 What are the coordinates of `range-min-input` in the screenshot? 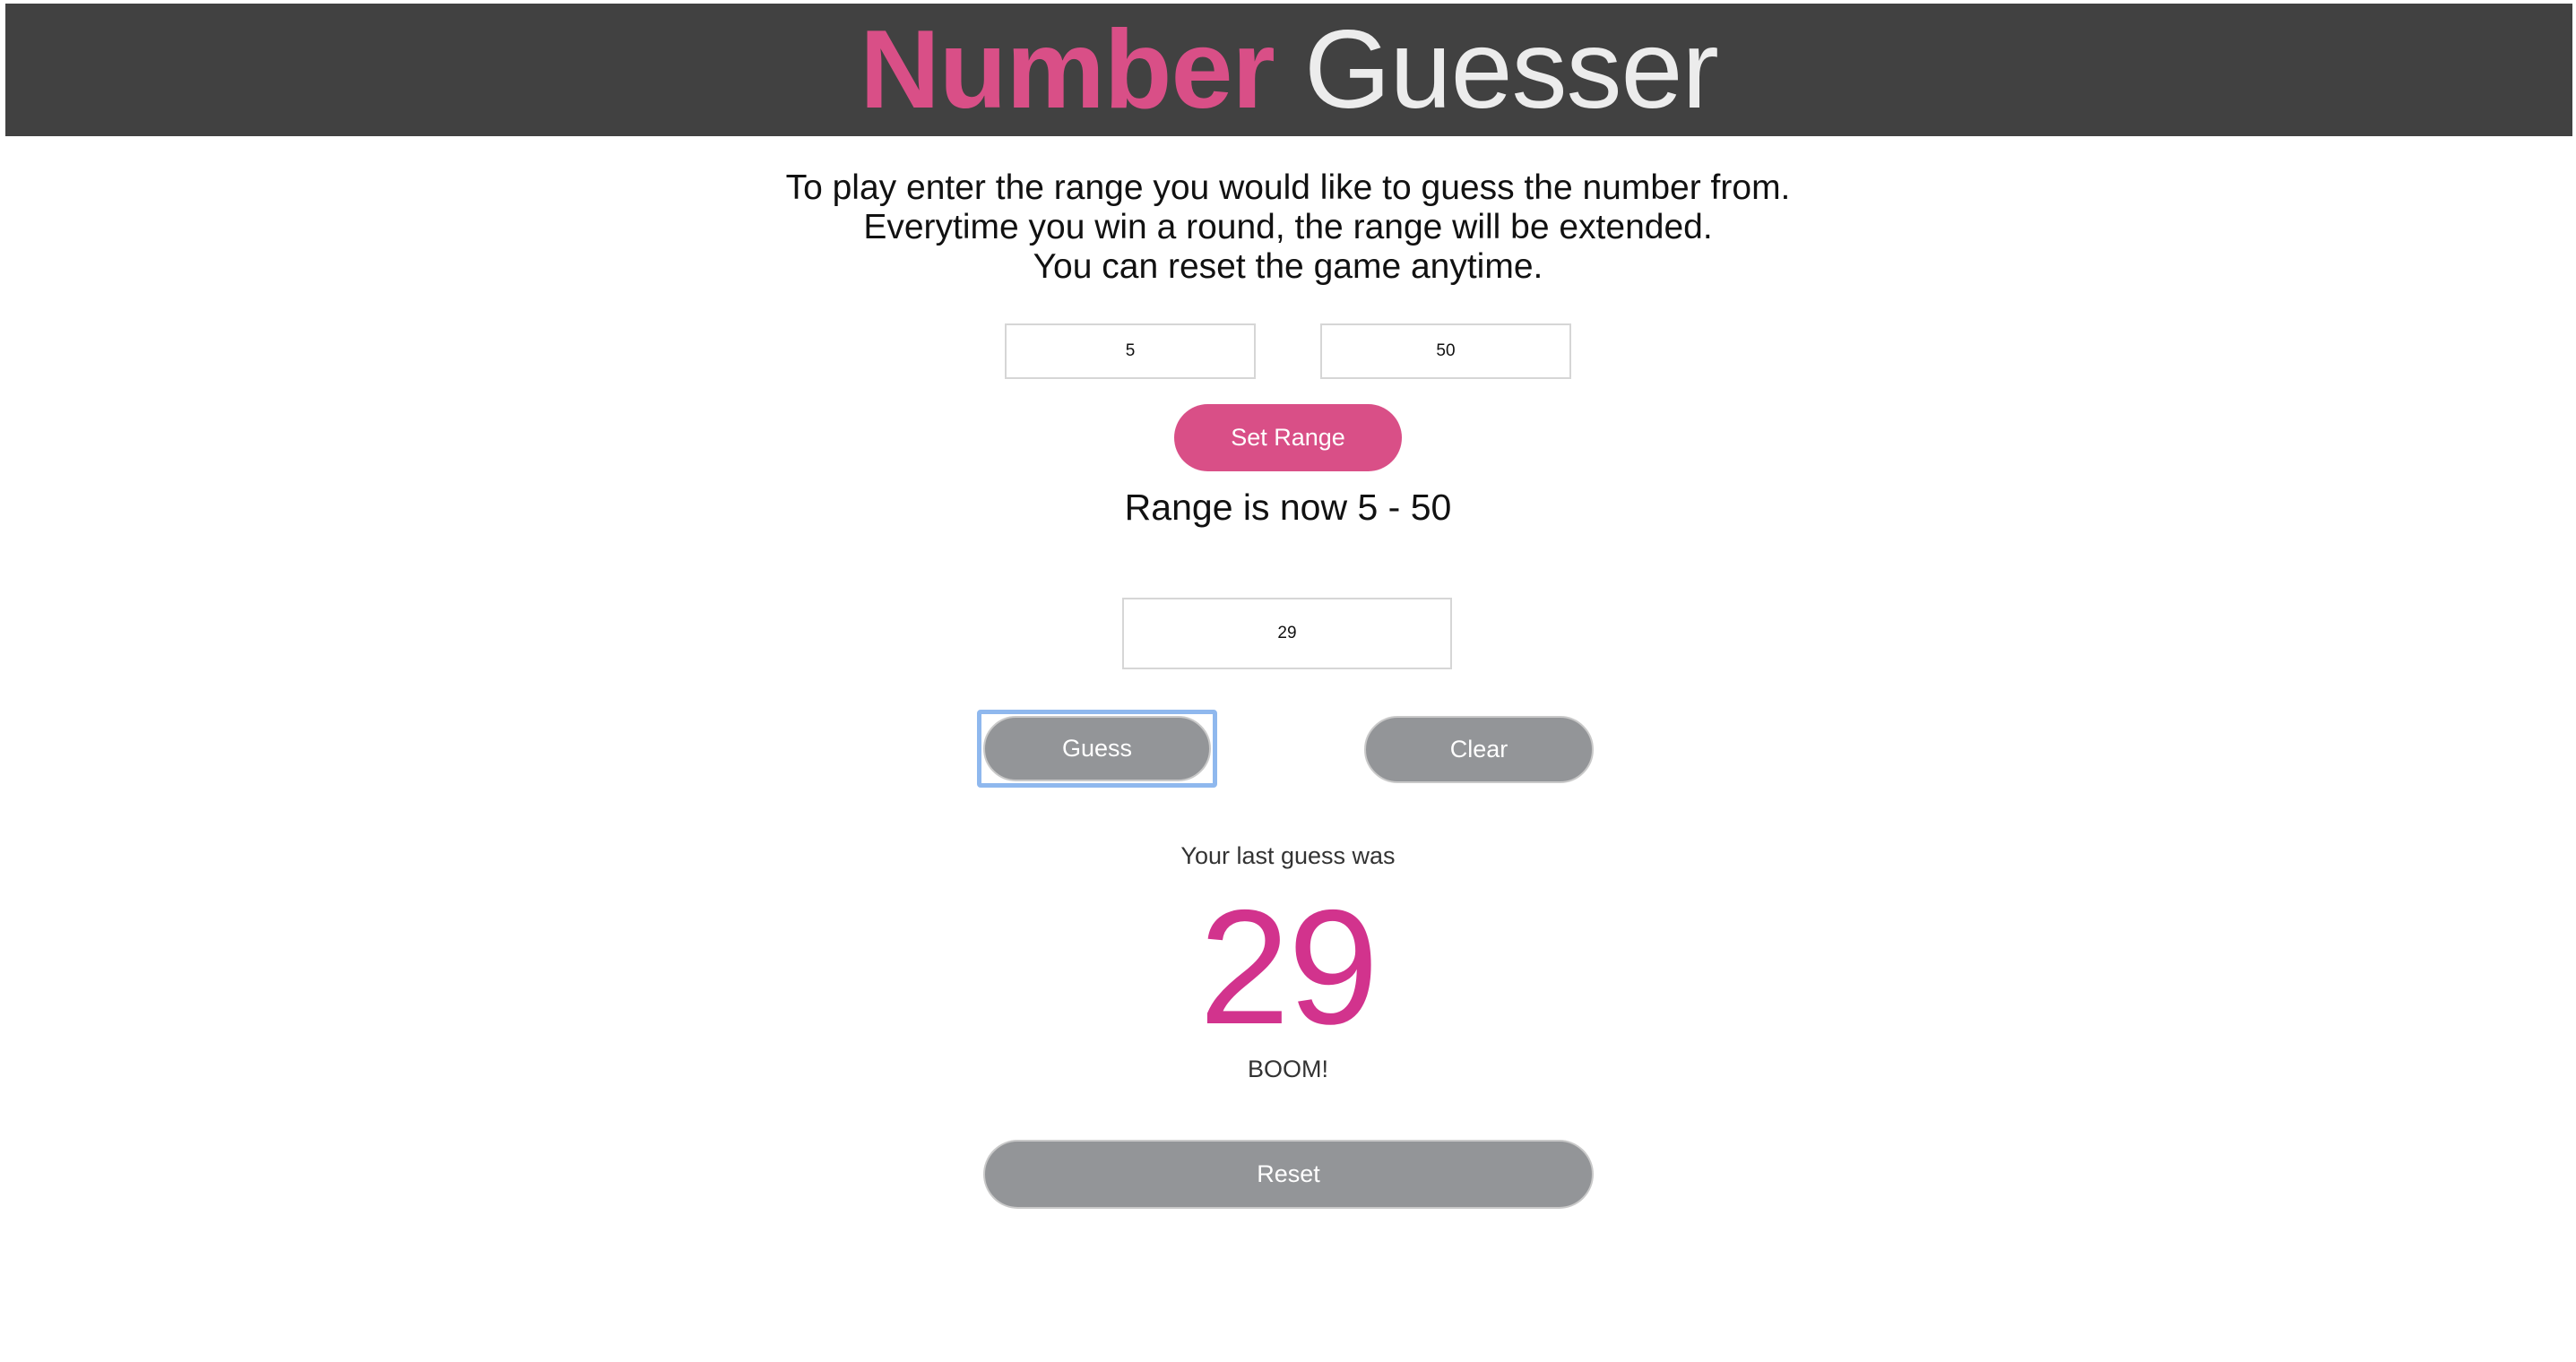 It's located at (1130, 351).